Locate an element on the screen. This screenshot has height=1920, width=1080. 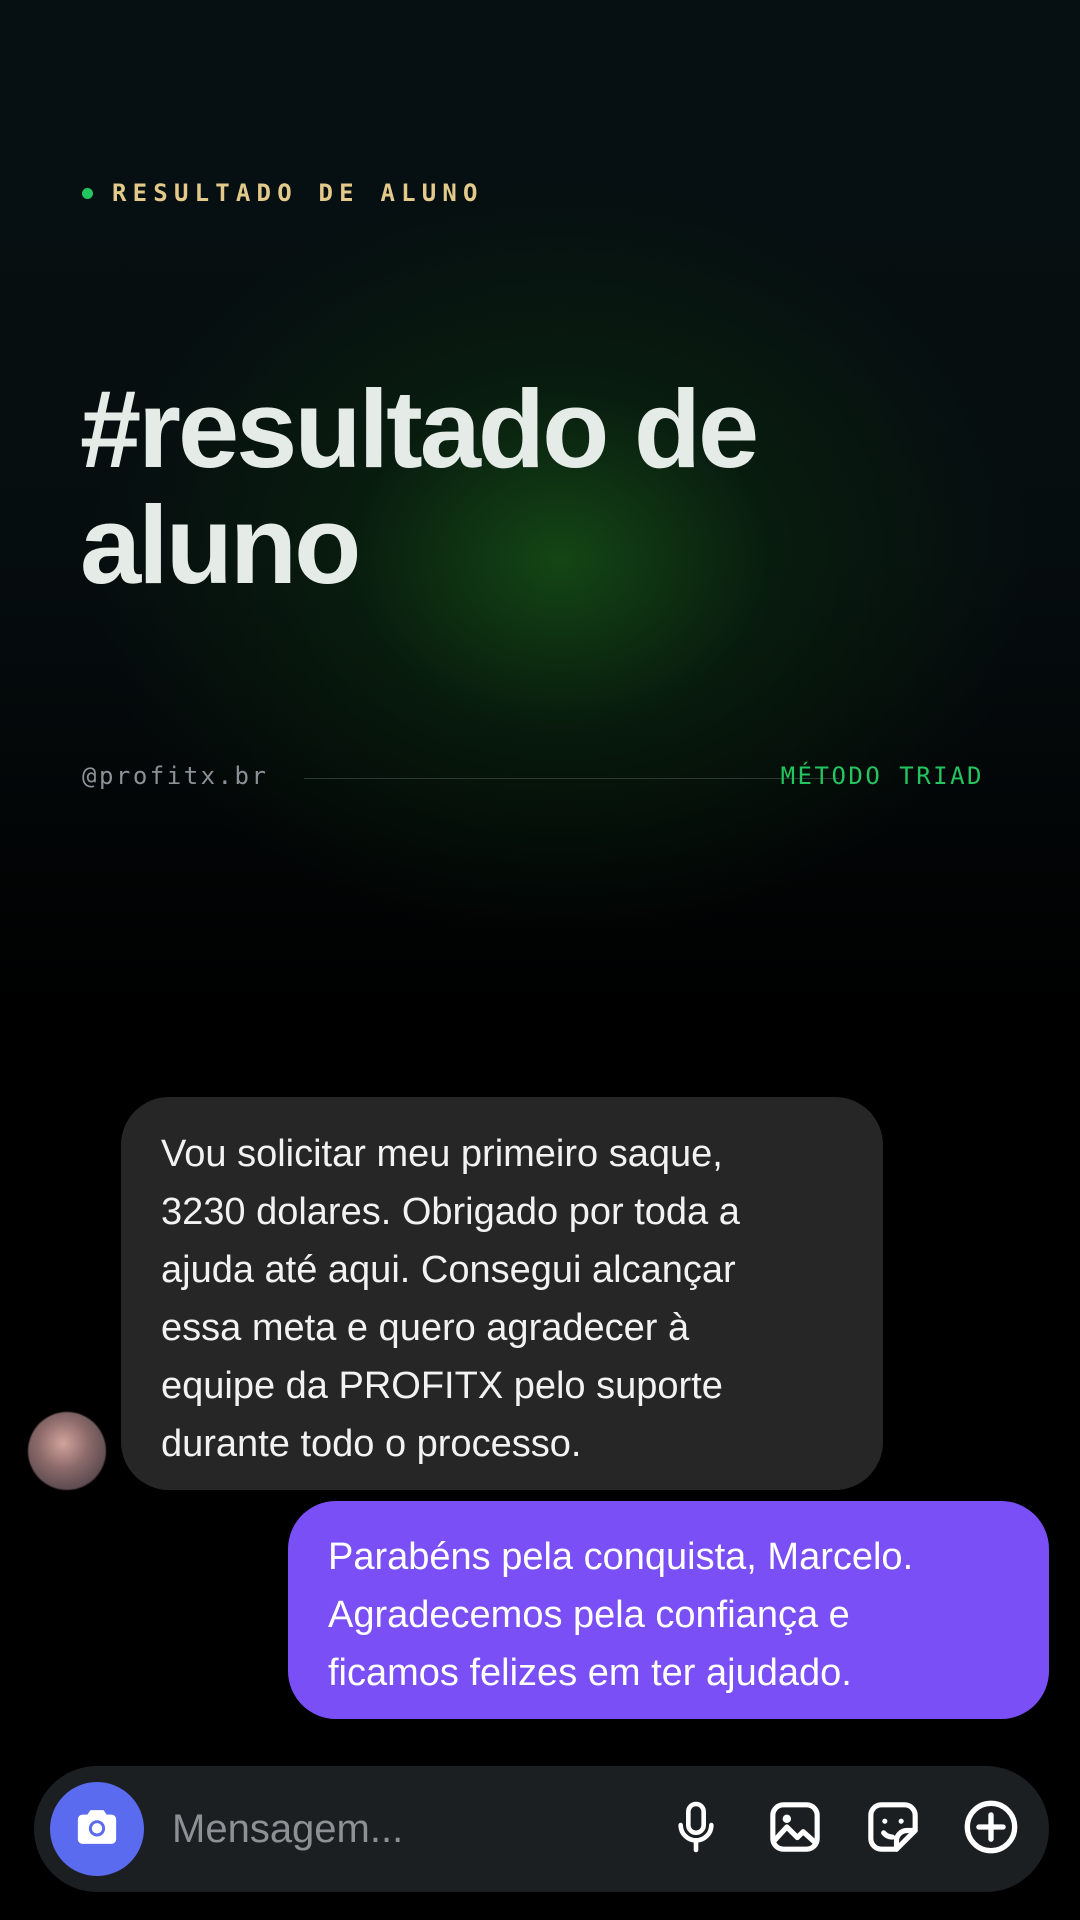
page-title: #resultado de aluno is located at coordinates (550, 488).